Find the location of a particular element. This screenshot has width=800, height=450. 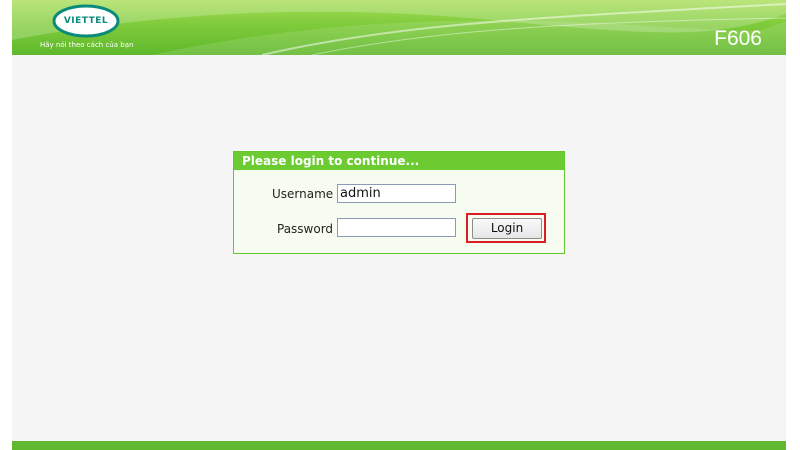

slogan-text: Hãy nói theo cách của bạn is located at coordinates (87, 45).